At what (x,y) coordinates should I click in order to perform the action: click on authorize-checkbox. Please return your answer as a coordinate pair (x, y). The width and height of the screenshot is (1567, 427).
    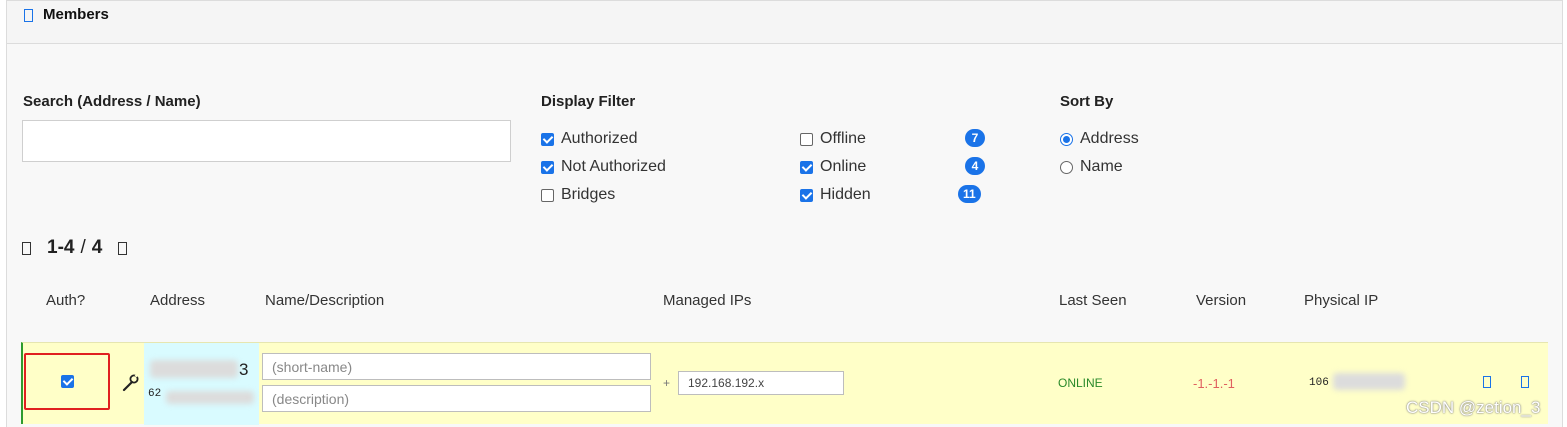
    Looking at the image, I should click on (67, 381).